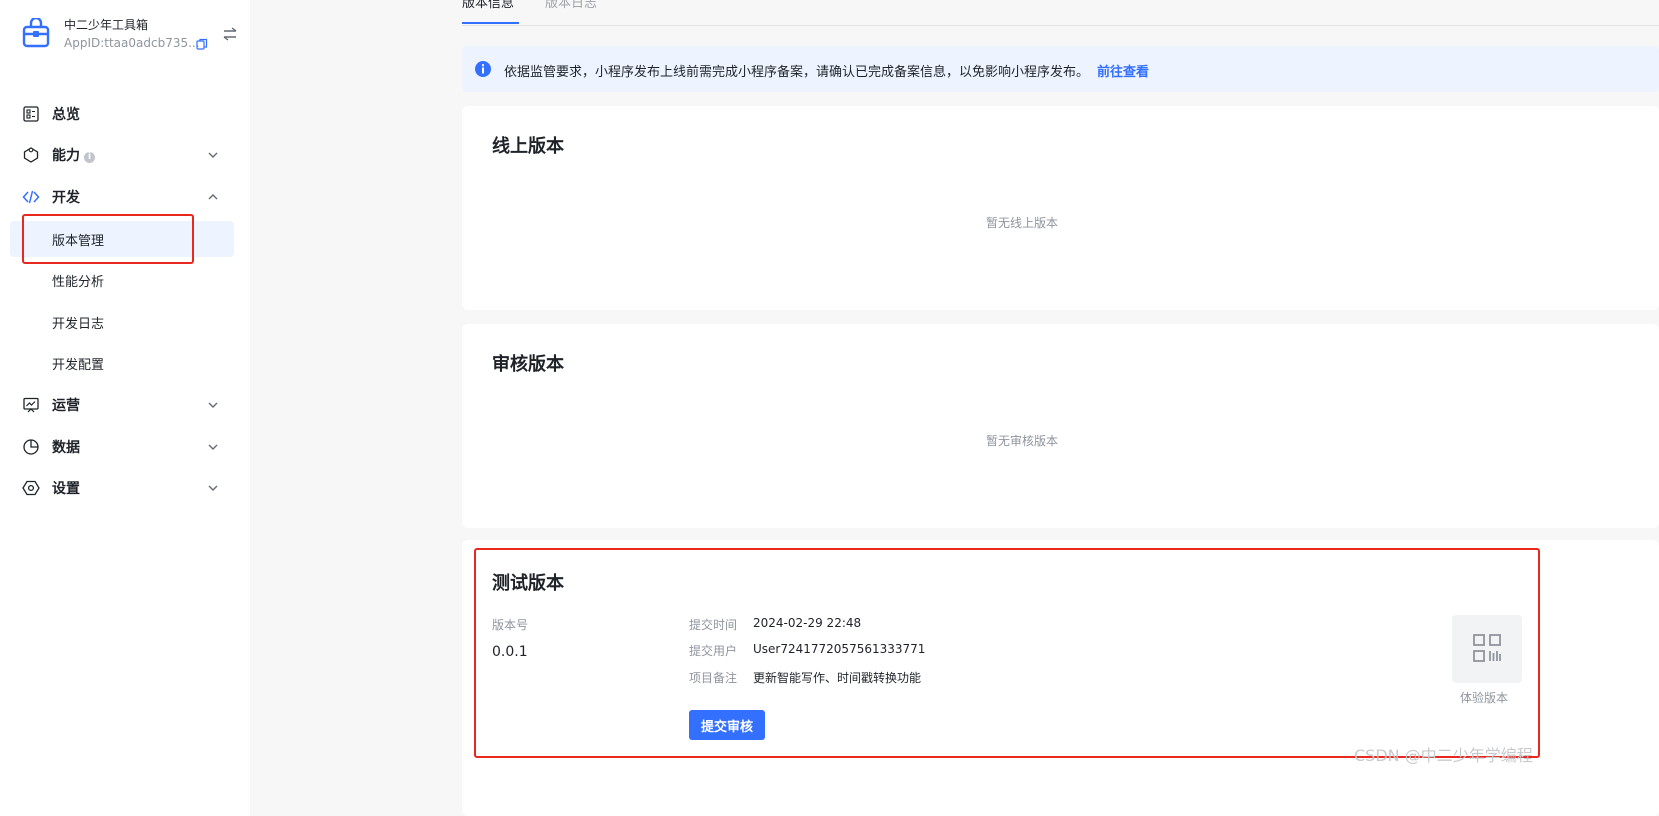 The image size is (1659, 816). What do you see at coordinates (31, 405) in the screenshot?
I see `operation-chart-icon` at bounding box center [31, 405].